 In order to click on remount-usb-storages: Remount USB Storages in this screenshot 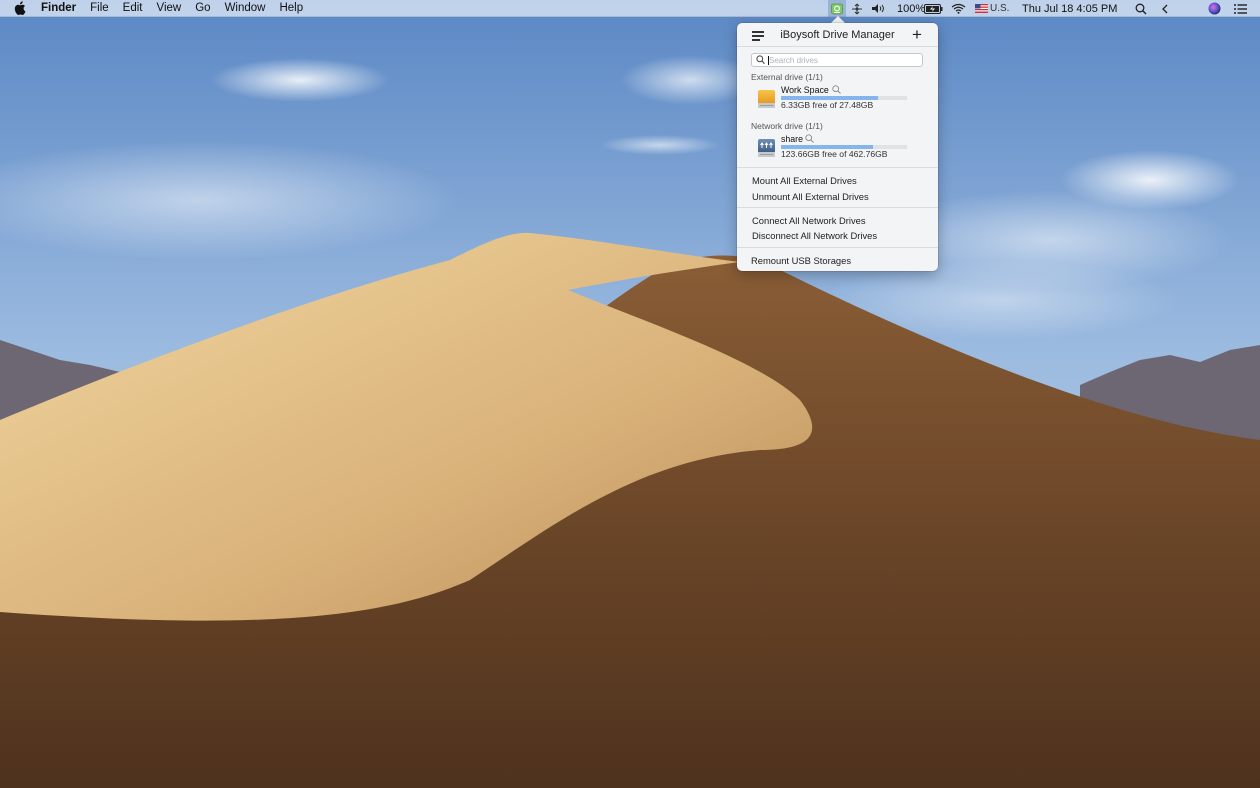, I will do `click(801, 260)`.